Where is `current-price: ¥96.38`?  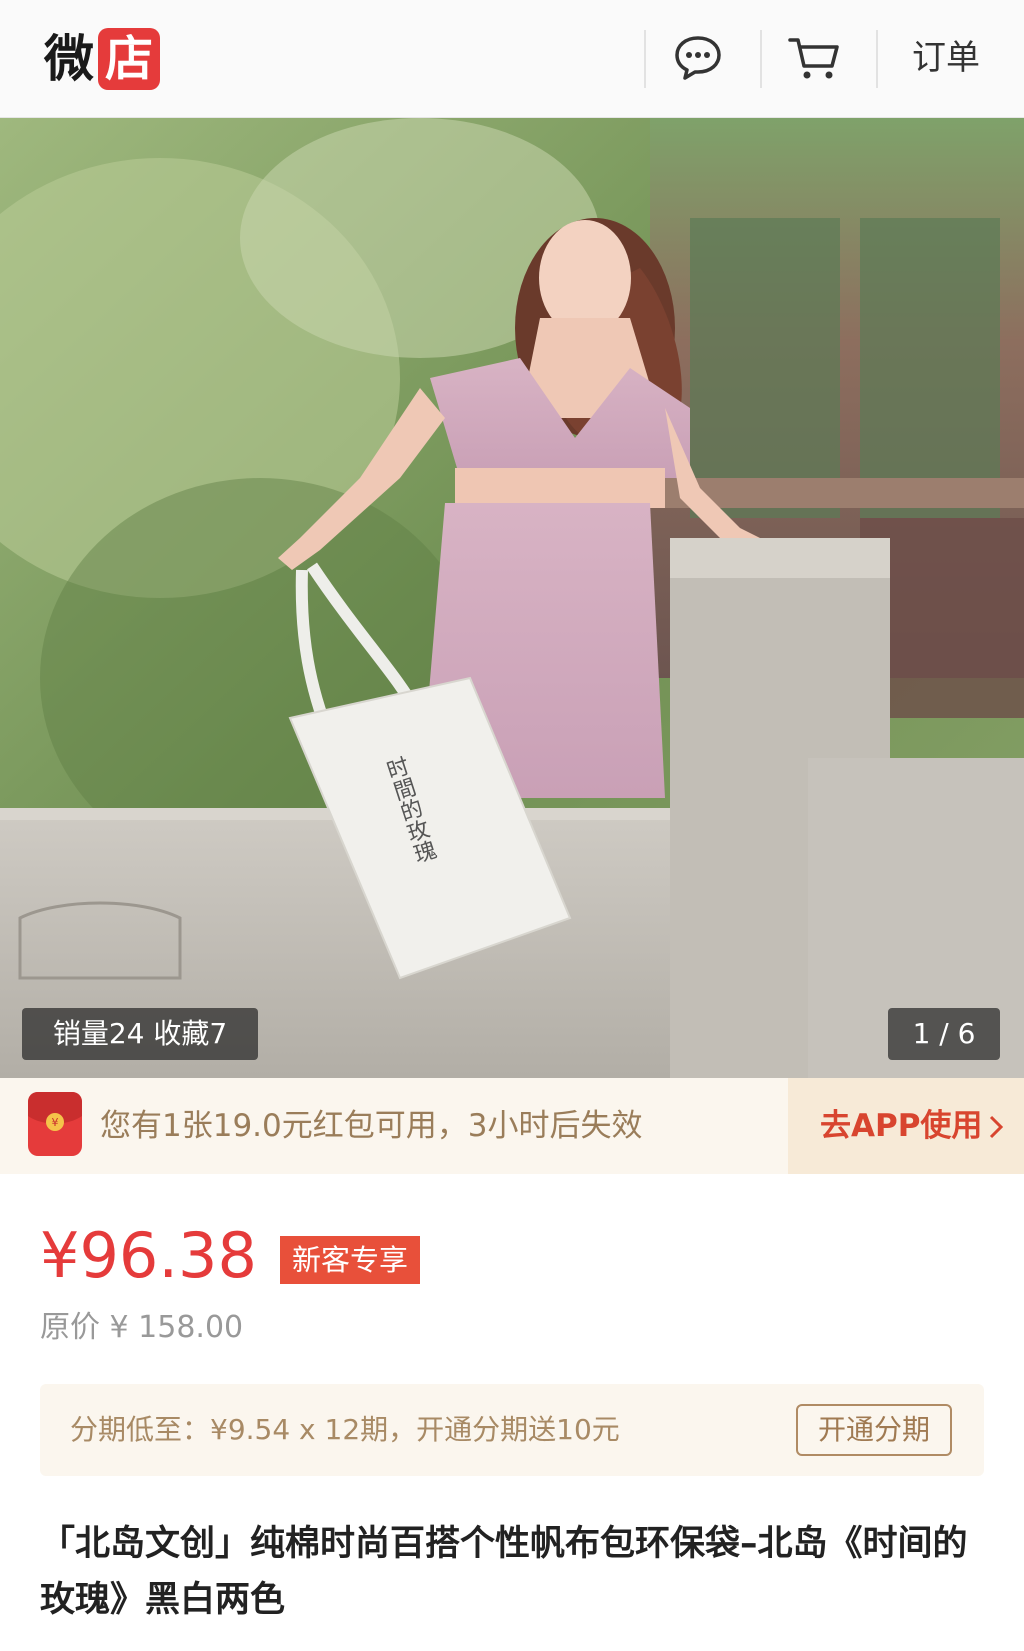 current-price: ¥96.38 is located at coordinates (148, 1255).